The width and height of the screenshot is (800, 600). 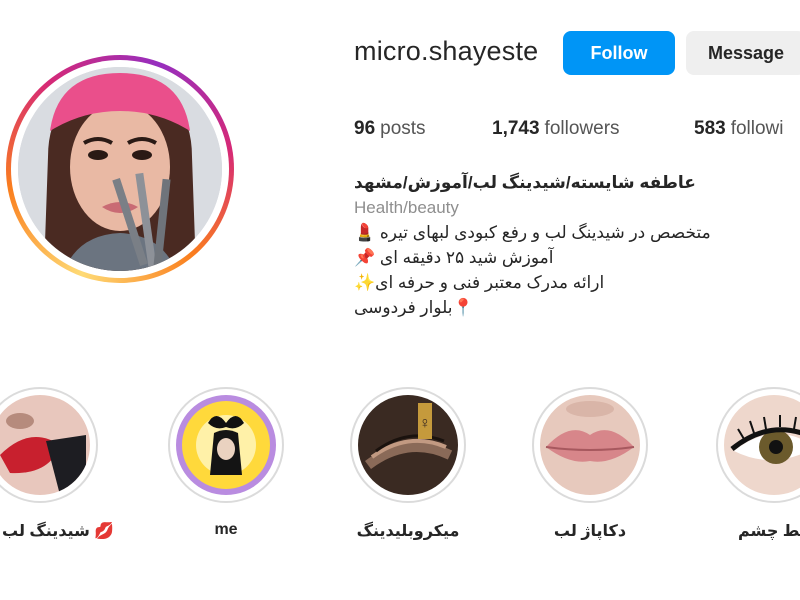 I want to click on highlight-thumb-me, so click(x=226, y=445).